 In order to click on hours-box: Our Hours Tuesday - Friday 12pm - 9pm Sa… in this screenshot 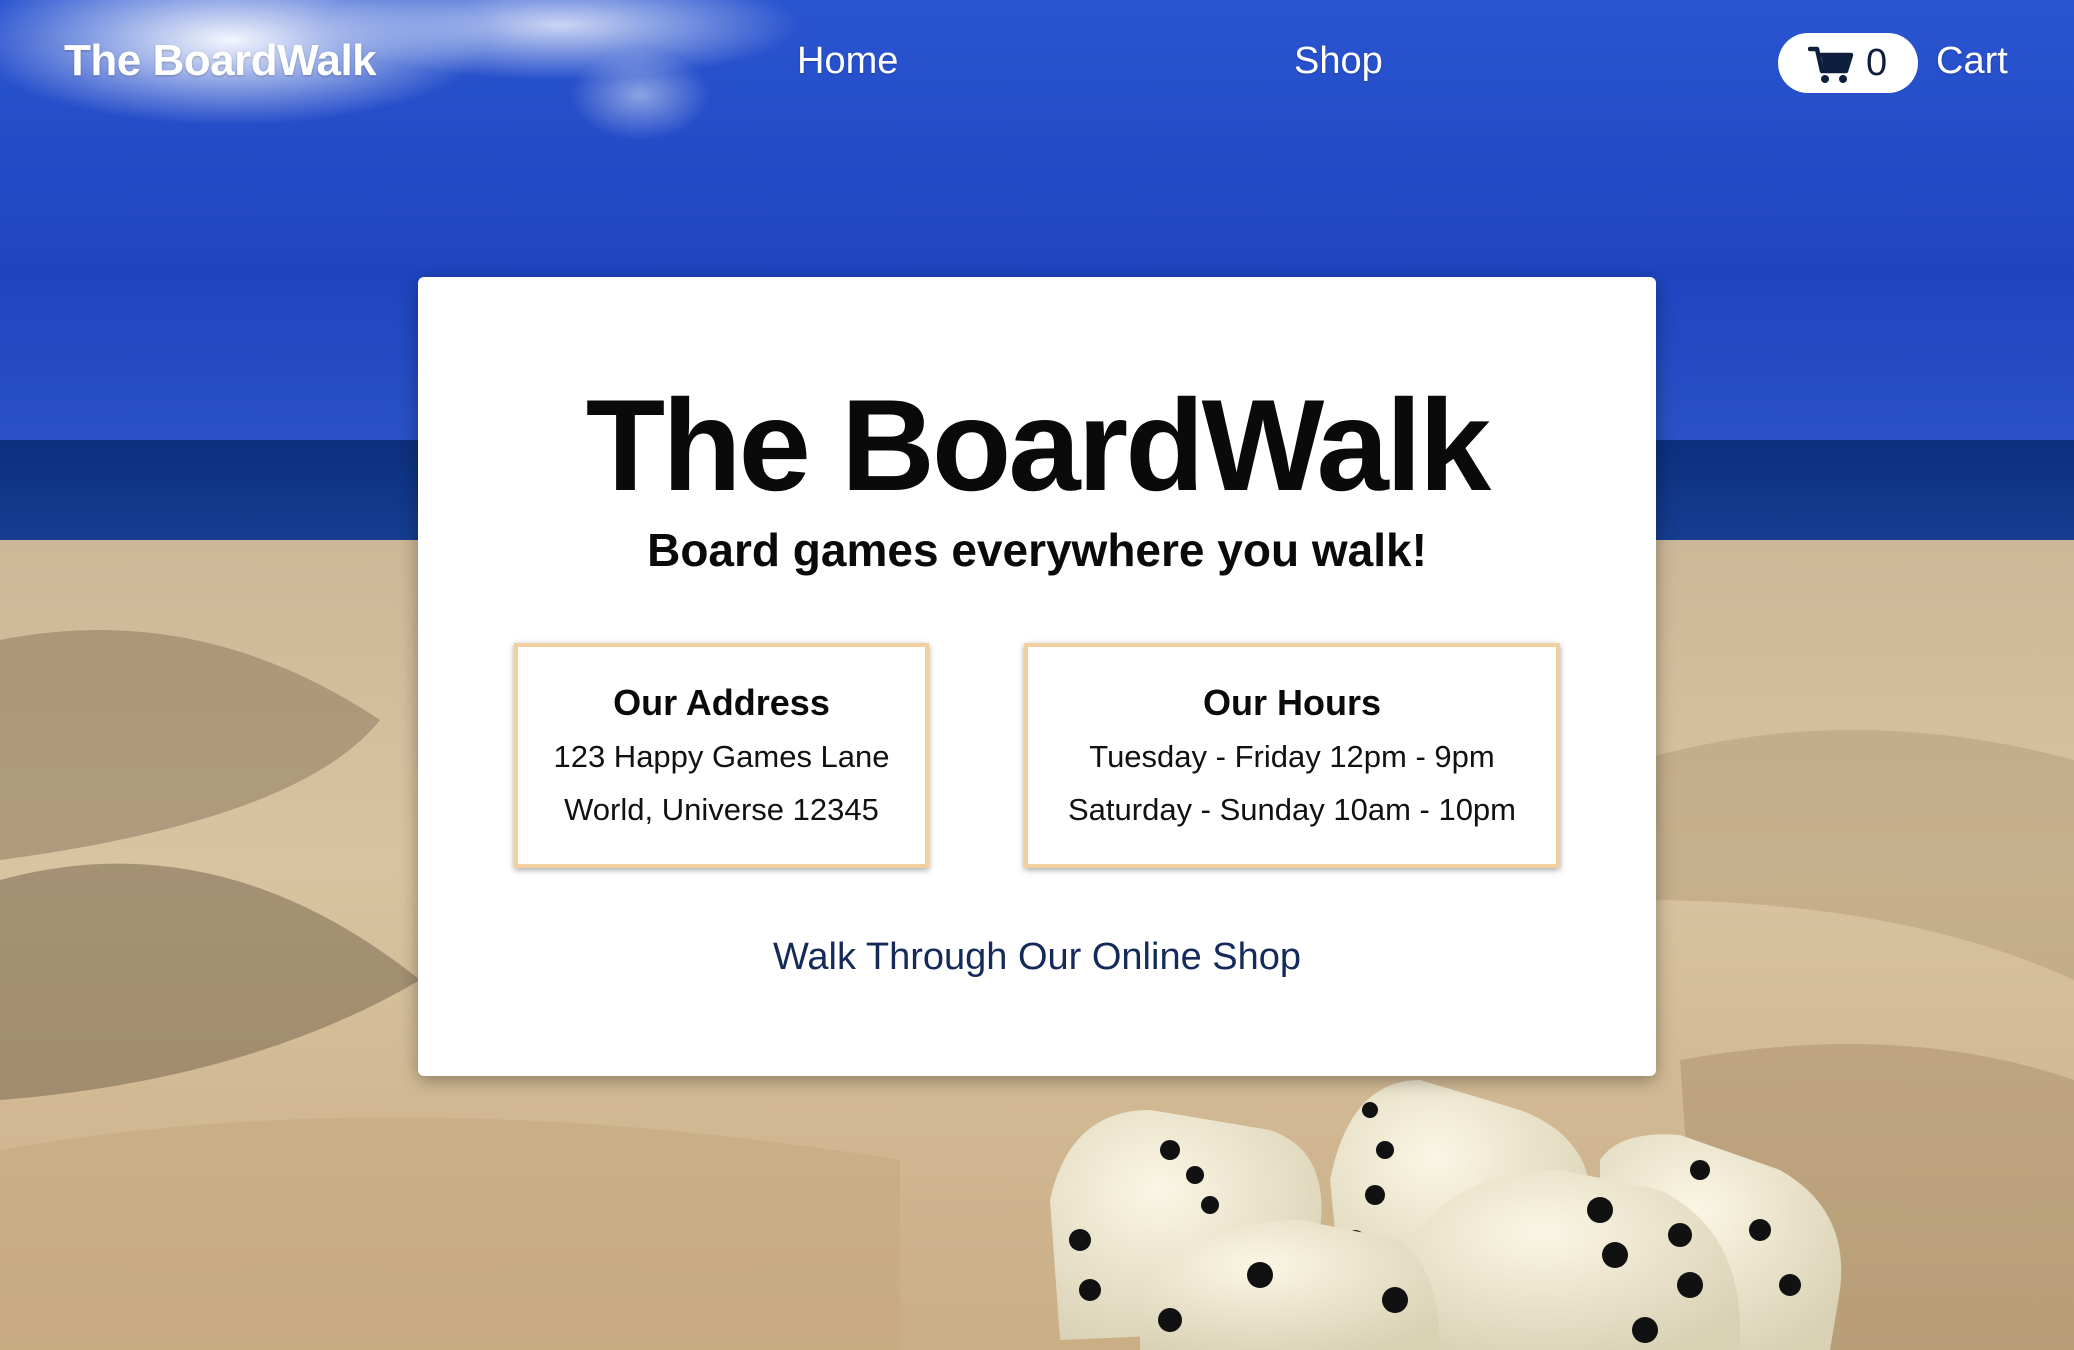, I will do `click(1292, 755)`.